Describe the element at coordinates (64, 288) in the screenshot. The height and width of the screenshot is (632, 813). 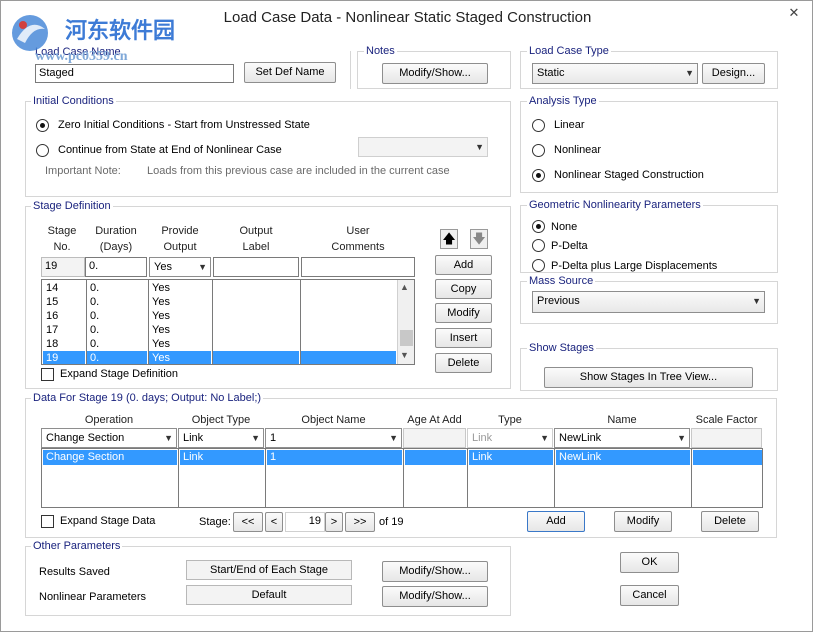
I see `stage-row-stage: 14` at that location.